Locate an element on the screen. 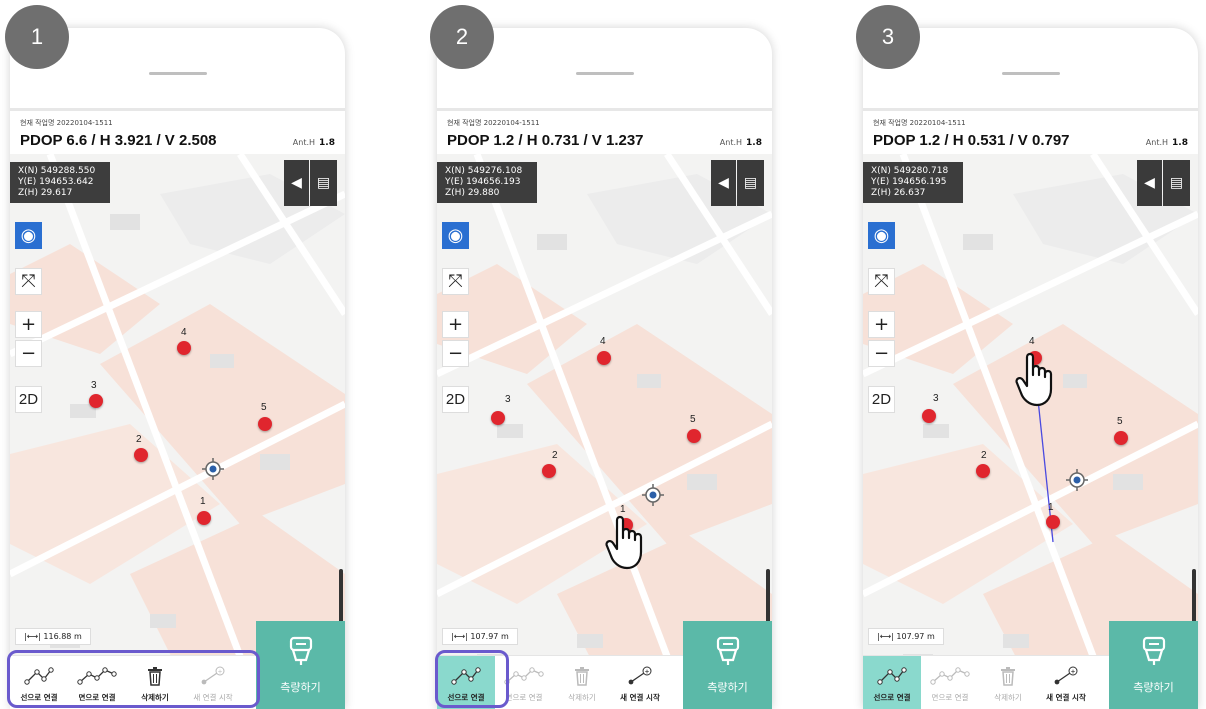 The height and width of the screenshot is (709, 1206). pdop-readout: PDOP 1.2 / H 0.731 / V 1.237 is located at coordinates (545, 140).